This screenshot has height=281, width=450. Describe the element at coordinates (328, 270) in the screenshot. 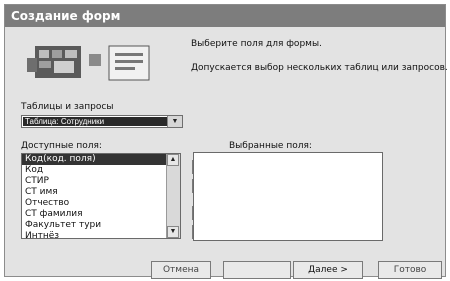

I see `next-button: Далее >` at that location.